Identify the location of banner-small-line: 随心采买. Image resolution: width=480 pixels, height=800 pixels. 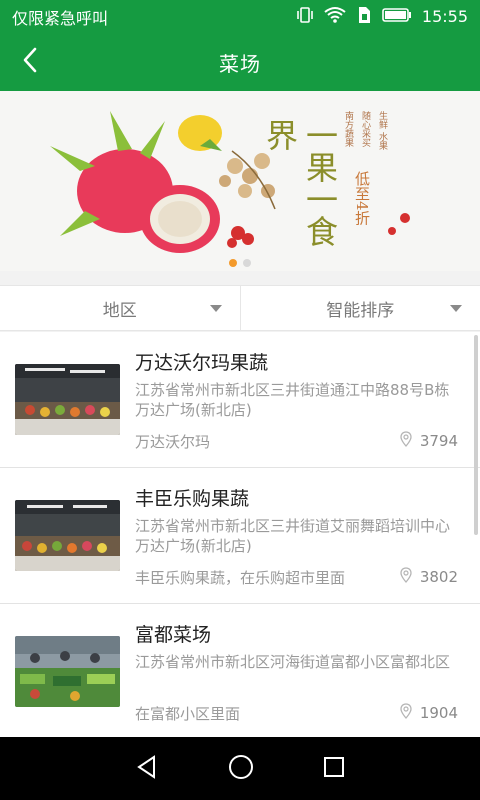
(365, 129).